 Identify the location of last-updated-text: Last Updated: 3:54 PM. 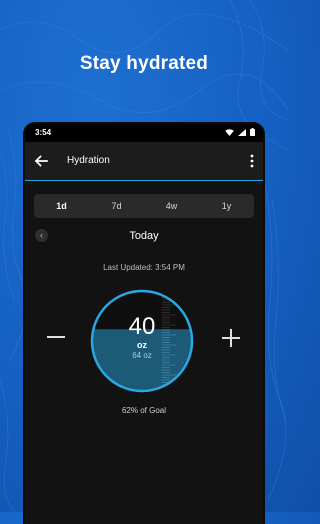
(144, 267).